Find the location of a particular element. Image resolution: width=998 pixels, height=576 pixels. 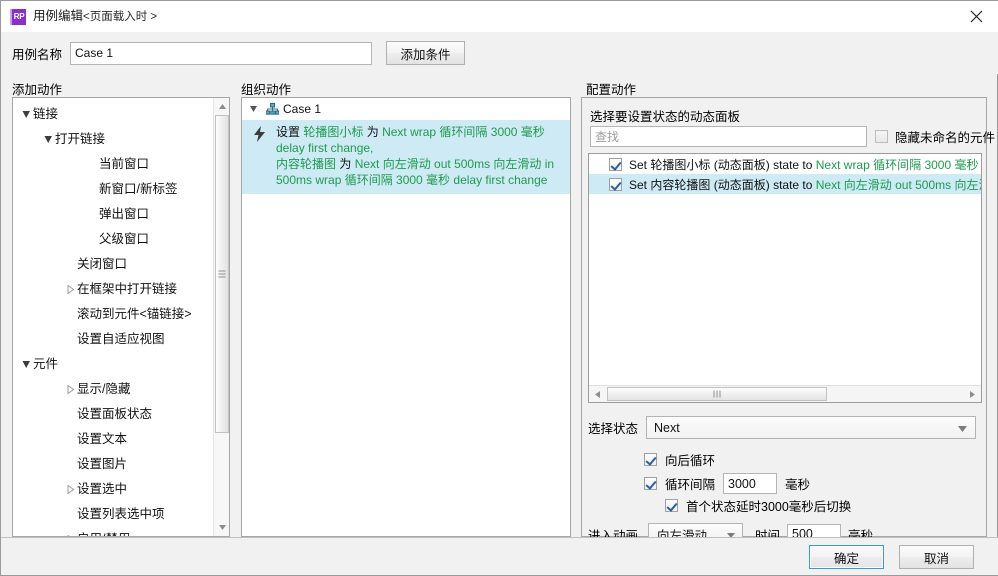

action-tree-item: 滚动到元件<锚链接> is located at coordinates (114, 314).